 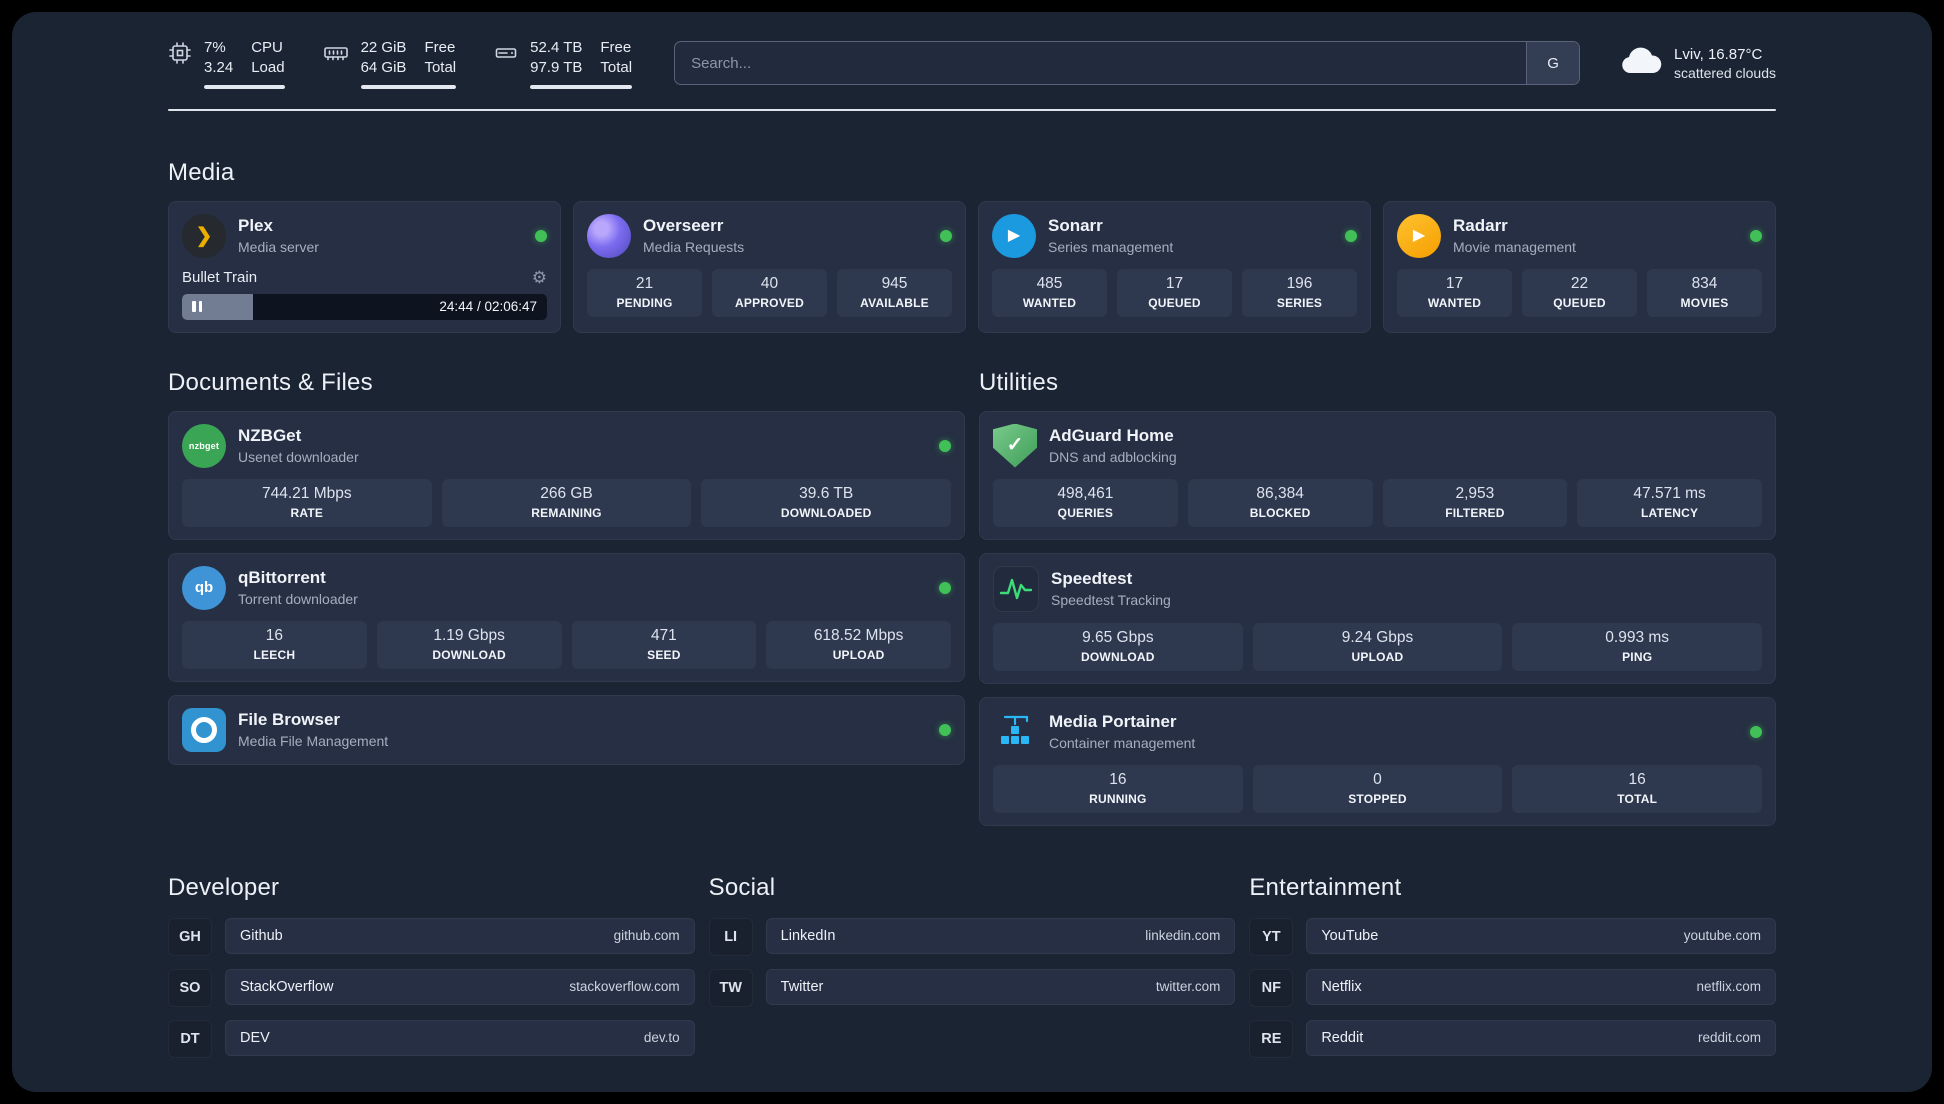 What do you see at coordinates (683, 226) in the screenshot?
I see `app-name: Overseerr` at bounding box center [683, 226].